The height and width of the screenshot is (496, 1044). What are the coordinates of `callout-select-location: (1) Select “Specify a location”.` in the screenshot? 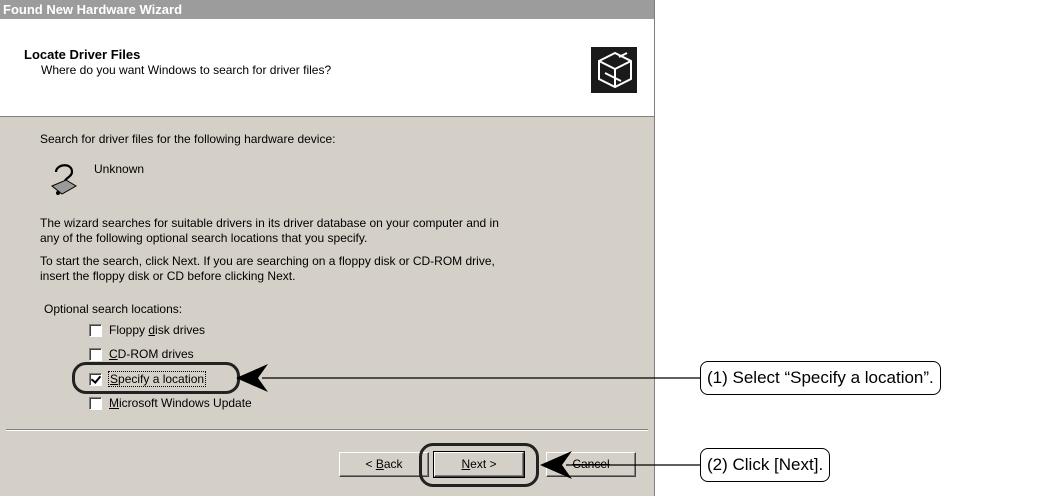 It's located at (820, 378).